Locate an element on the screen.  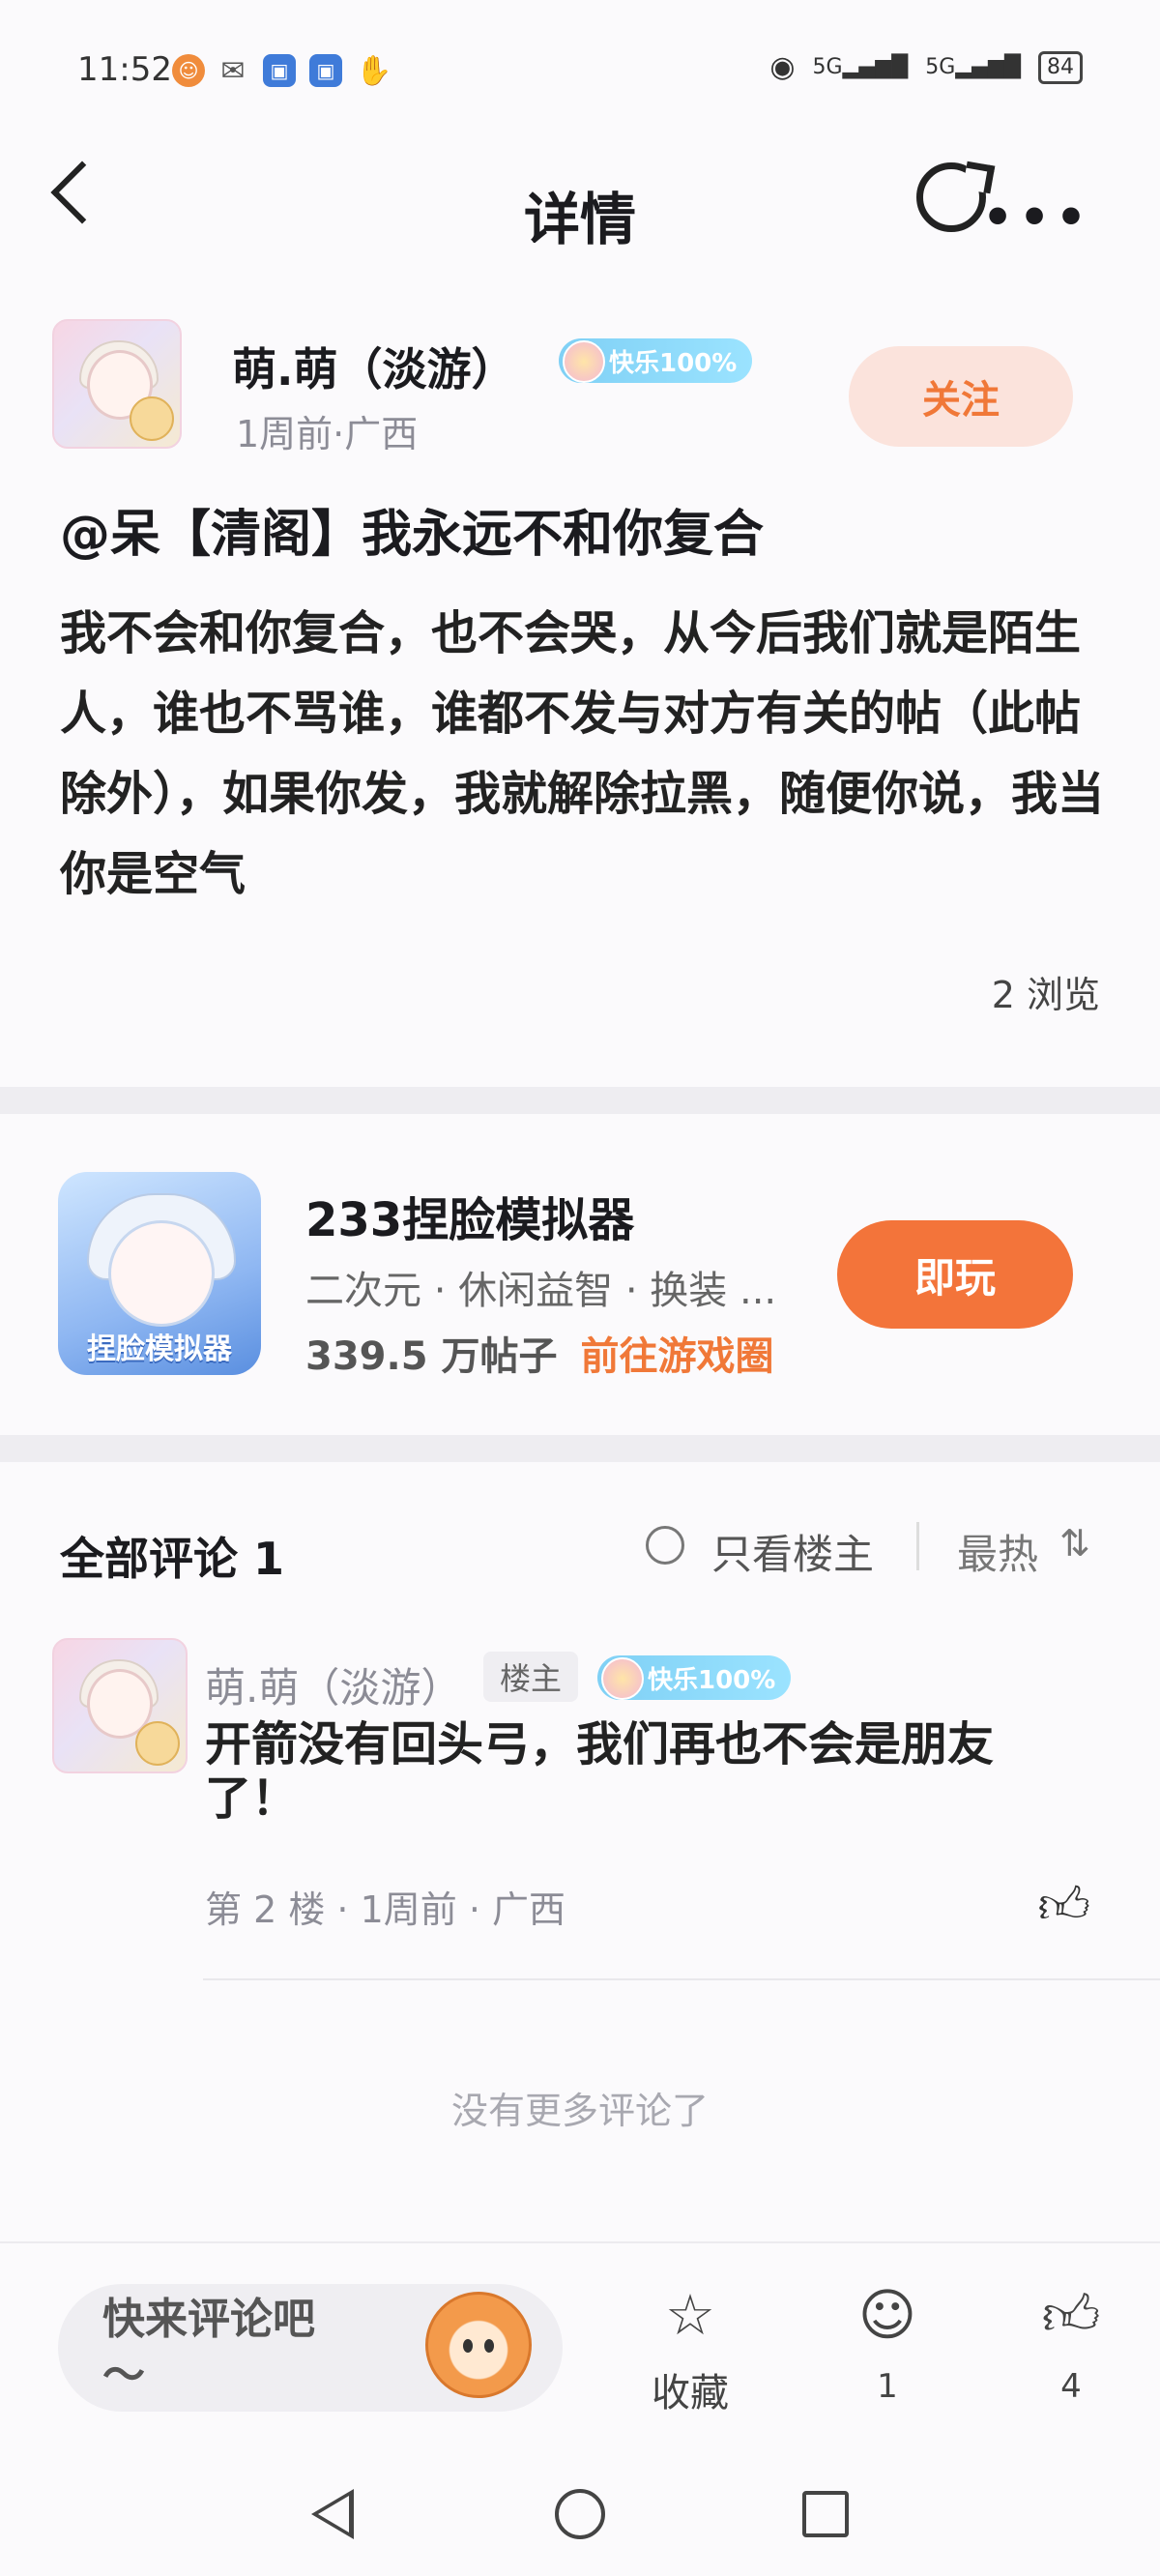
nav-recents-icon is located at coordinates (826, 2514).